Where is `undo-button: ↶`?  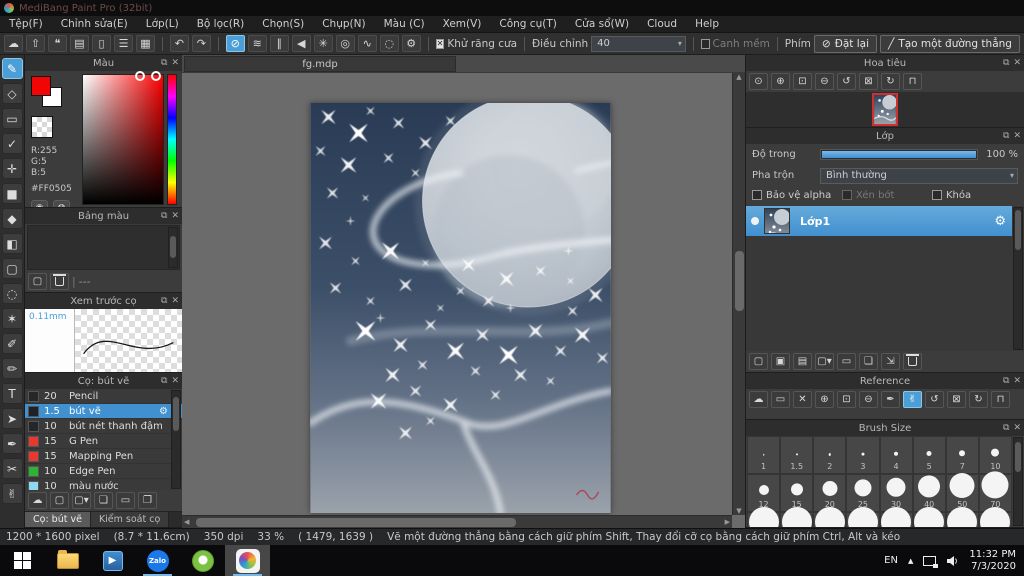
undo-button: ↶ is located at coordinates (179, 43).